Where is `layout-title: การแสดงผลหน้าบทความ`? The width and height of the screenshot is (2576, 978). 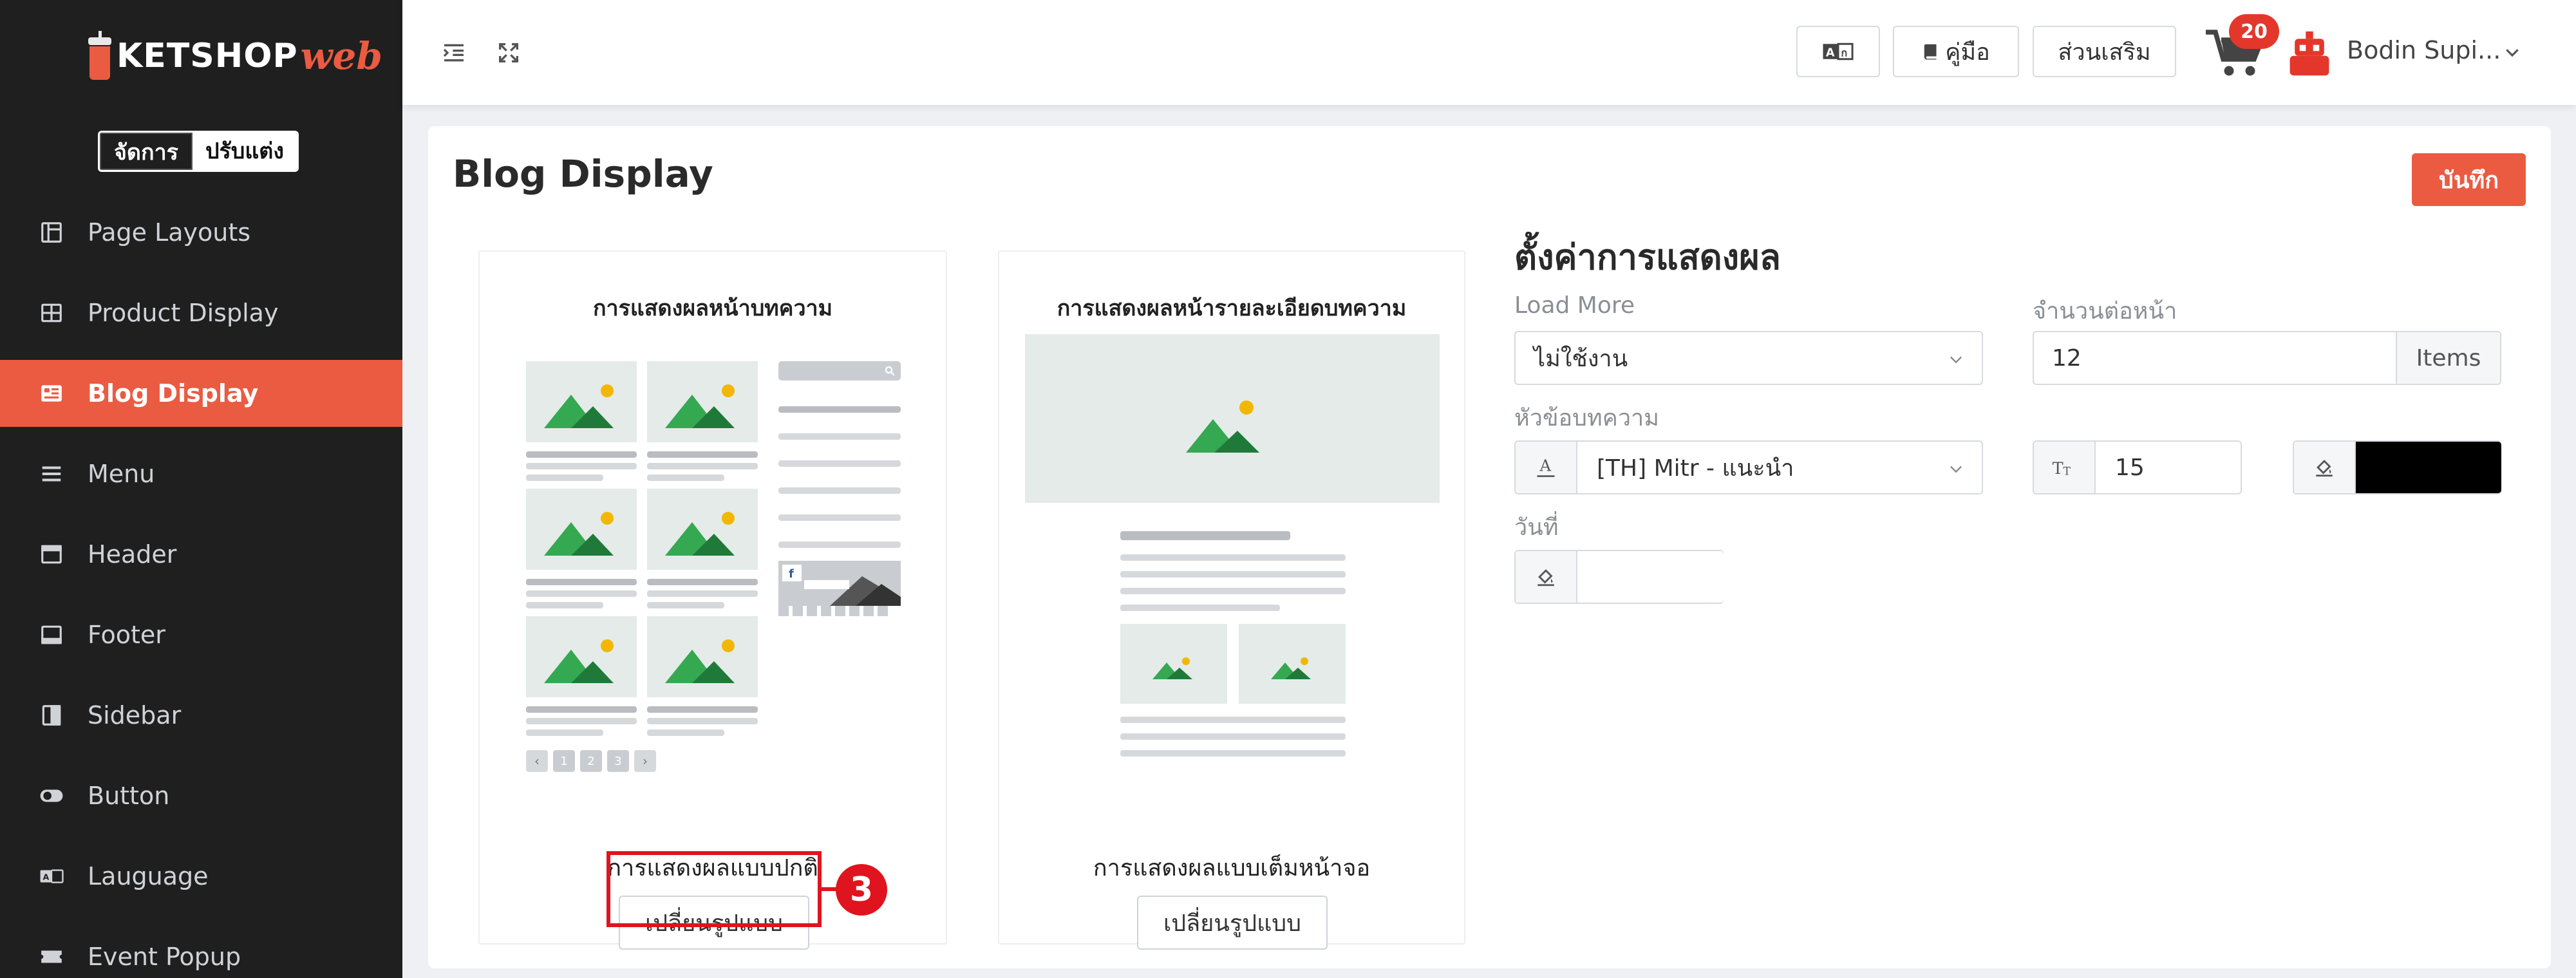 layout-title: การแสดงผลหน้าบทความ is located at coordinates (712, 308).